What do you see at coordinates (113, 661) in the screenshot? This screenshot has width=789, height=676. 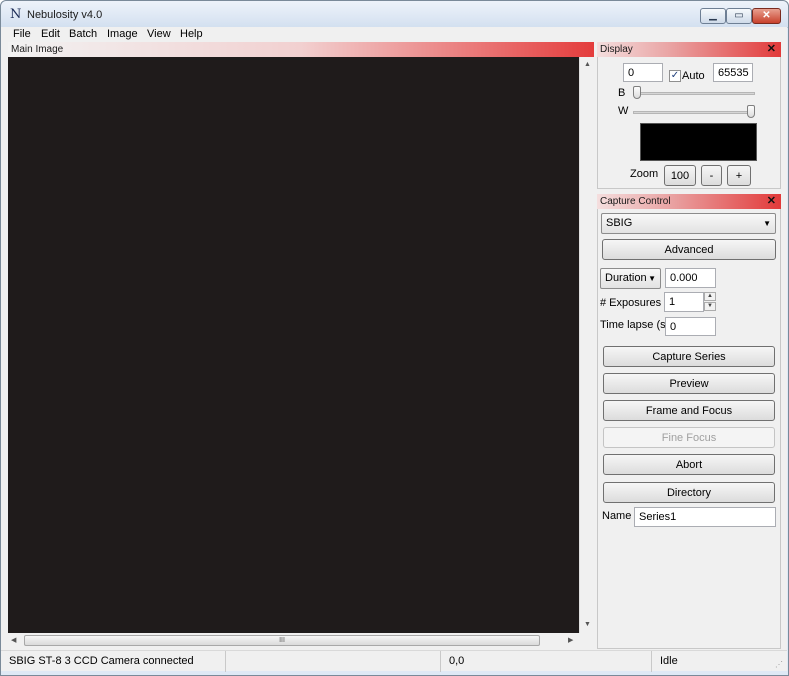 I see `status-message: SBIG ST-8 3 CCD Camera connected` at bounding box center [113, 661].